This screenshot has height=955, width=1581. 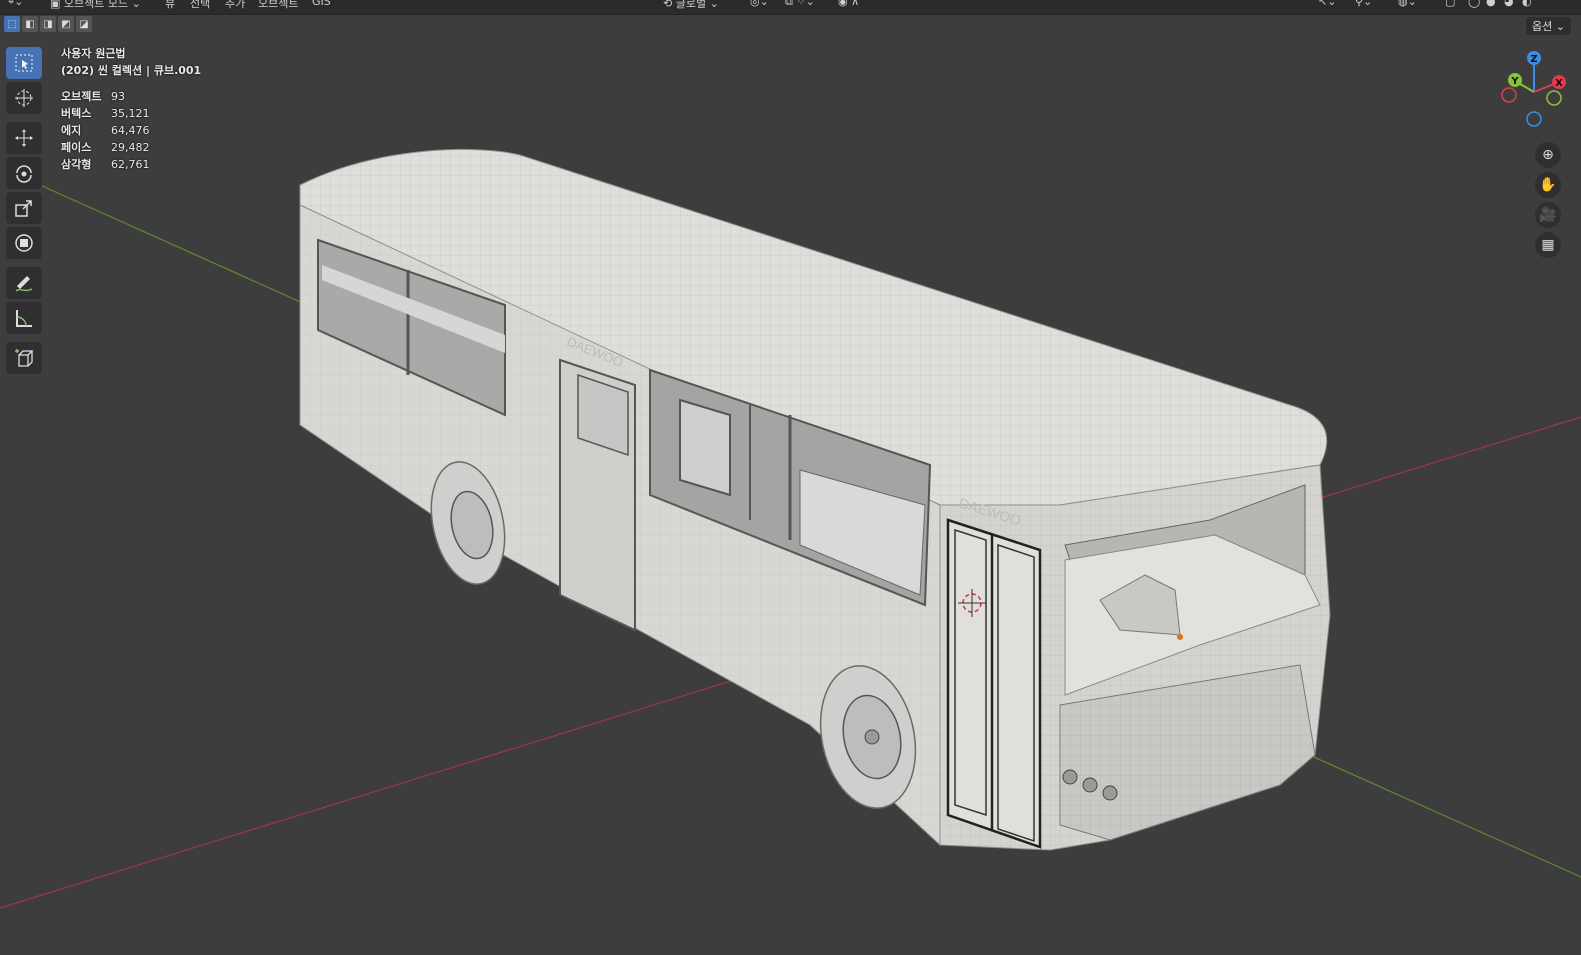 What do you see at coordinates (170, 5) in the screenshot?
I see `menu-view: 뷰` at bounding box center [170, 5].